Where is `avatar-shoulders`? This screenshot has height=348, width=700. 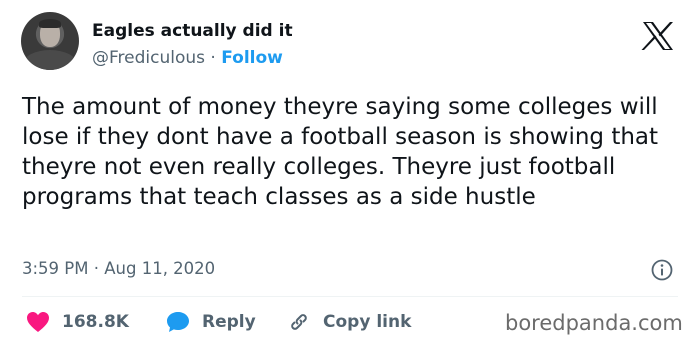
avatar-shoulders is located at coordinates (50, 60).